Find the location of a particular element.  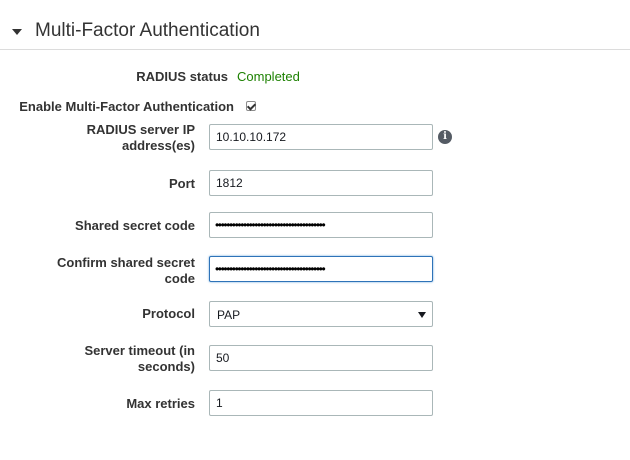

port-input is located at coordinates (321, 183).